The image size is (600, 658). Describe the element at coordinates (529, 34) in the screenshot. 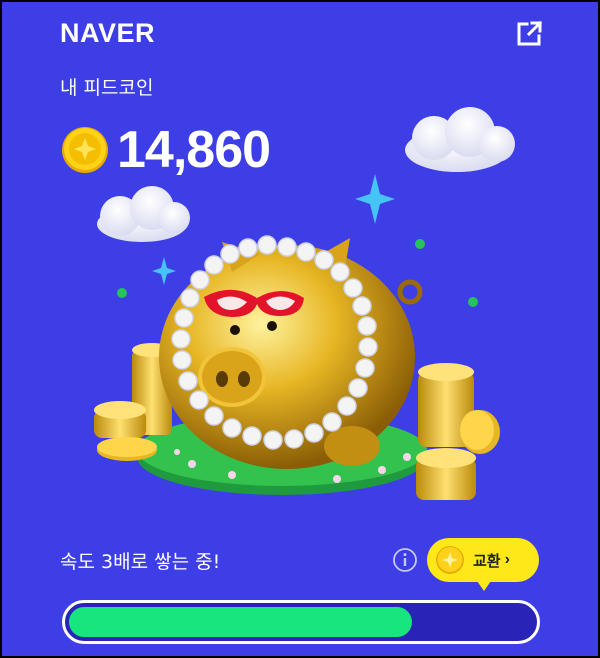

I see `share-external-icon` at that location.